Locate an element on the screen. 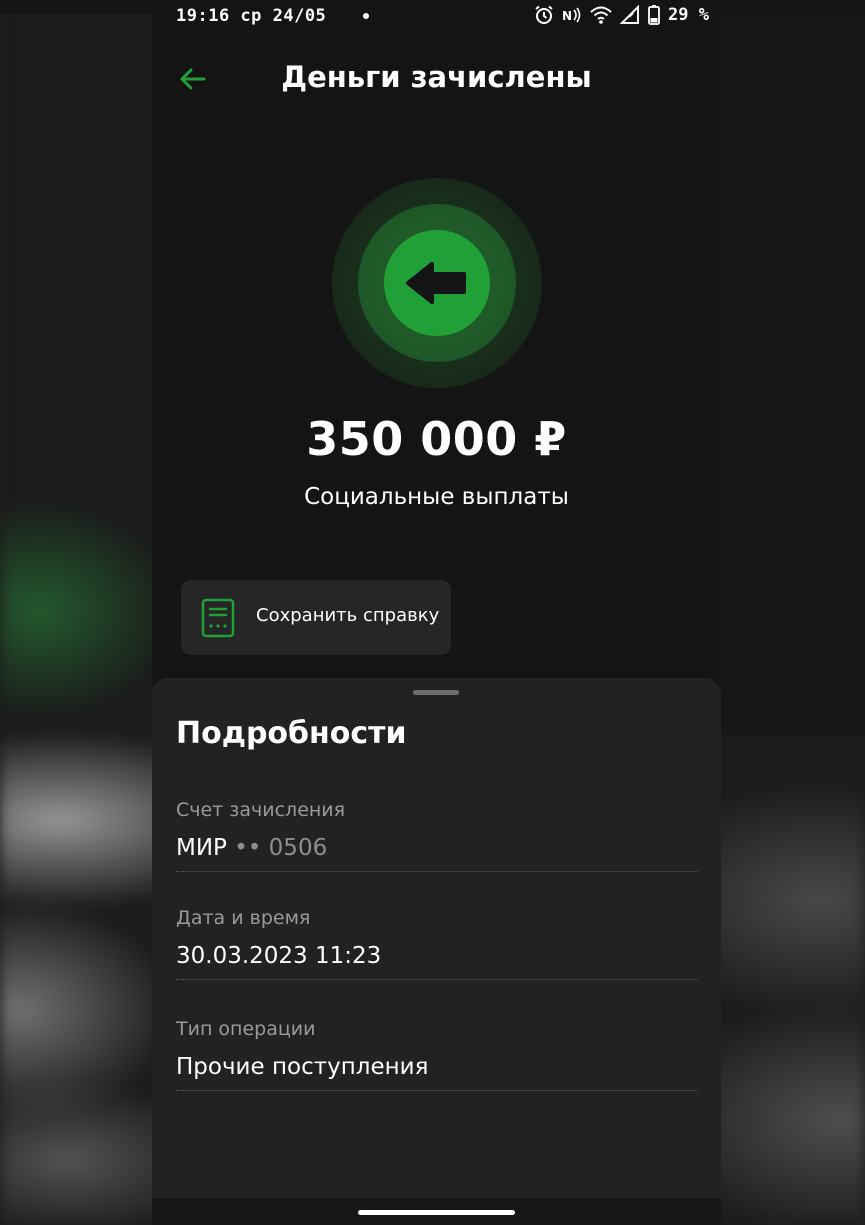  detail-row-operation-type: Тип операции Прочие поступления is located at coordinates (437, 1054).